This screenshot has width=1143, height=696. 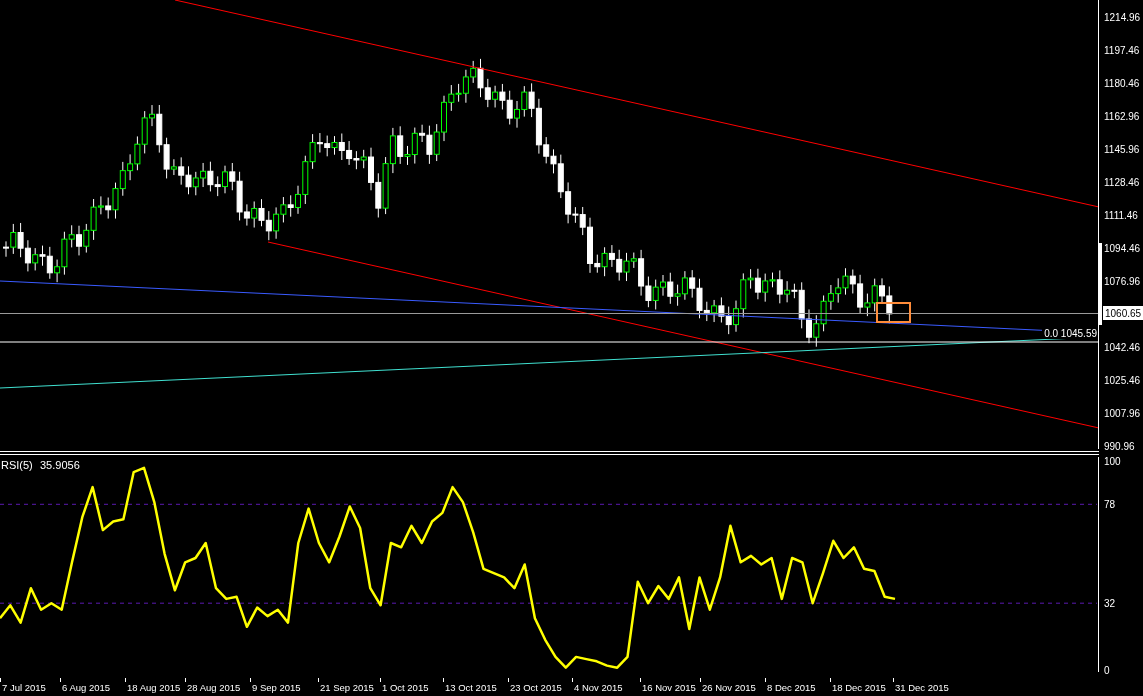 I want to click on axis-tick-label: 990.96, so click(x=1119, y=446).